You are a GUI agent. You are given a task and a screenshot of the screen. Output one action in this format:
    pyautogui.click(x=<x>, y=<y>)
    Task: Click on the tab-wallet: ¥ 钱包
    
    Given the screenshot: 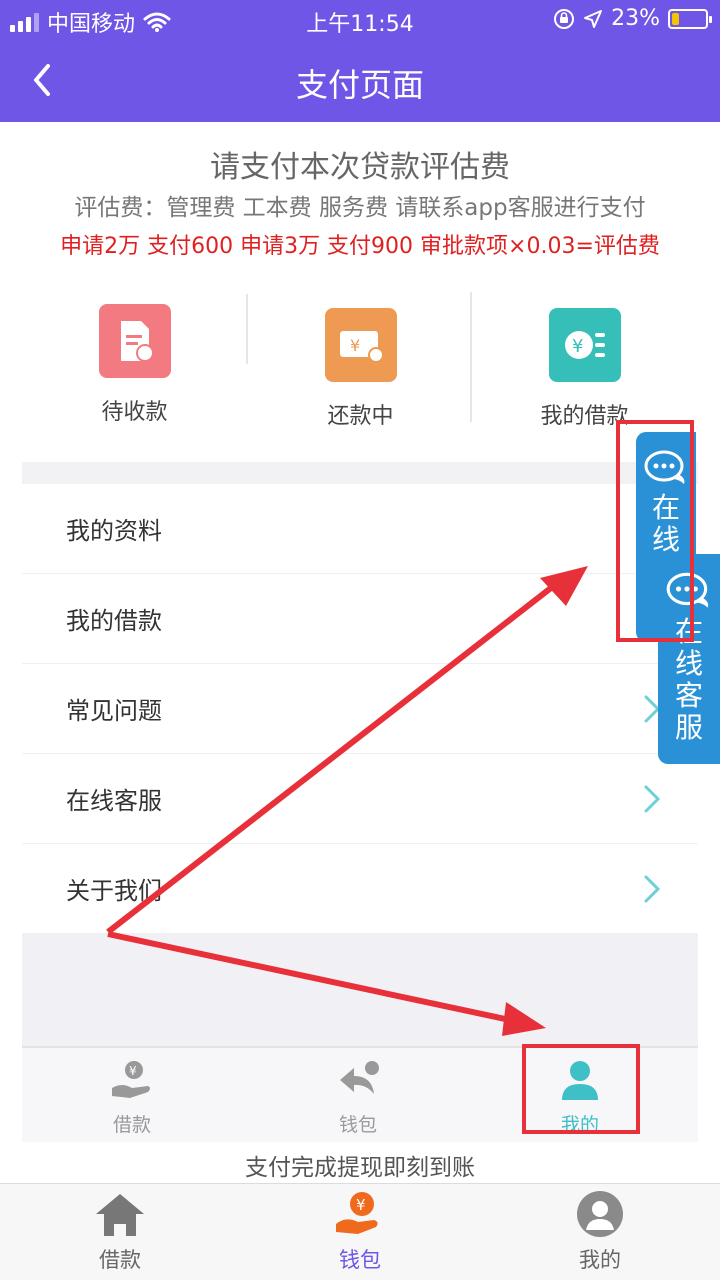 What is the action you would take?
    pyautogui.click(x=360, y=1232)
    